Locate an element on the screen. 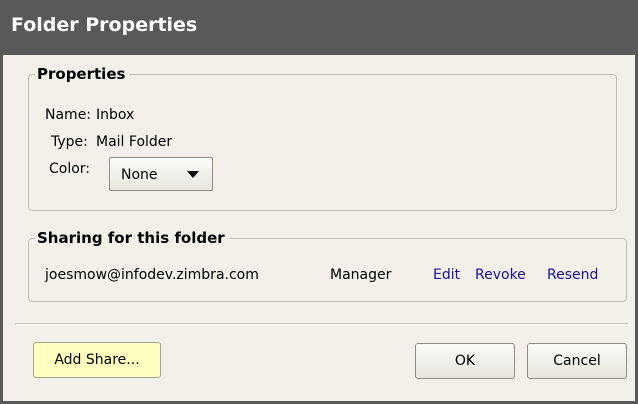  sharing-legend: Sharing for this folder is located at coordinates (131, 238).